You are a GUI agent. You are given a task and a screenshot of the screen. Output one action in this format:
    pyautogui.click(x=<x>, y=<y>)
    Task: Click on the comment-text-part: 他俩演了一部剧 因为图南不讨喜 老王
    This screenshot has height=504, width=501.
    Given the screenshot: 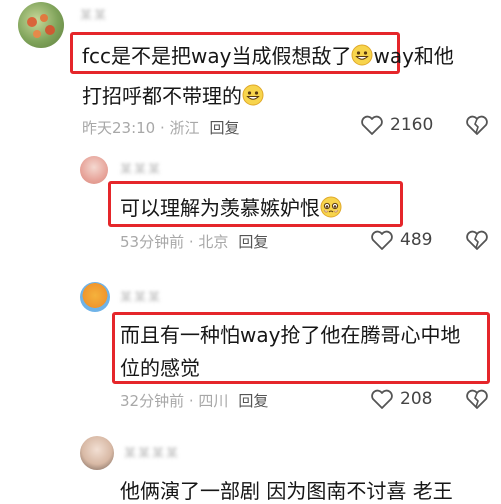 What is the action you would take?
    pyautogui.click(x=286, y=491)
    